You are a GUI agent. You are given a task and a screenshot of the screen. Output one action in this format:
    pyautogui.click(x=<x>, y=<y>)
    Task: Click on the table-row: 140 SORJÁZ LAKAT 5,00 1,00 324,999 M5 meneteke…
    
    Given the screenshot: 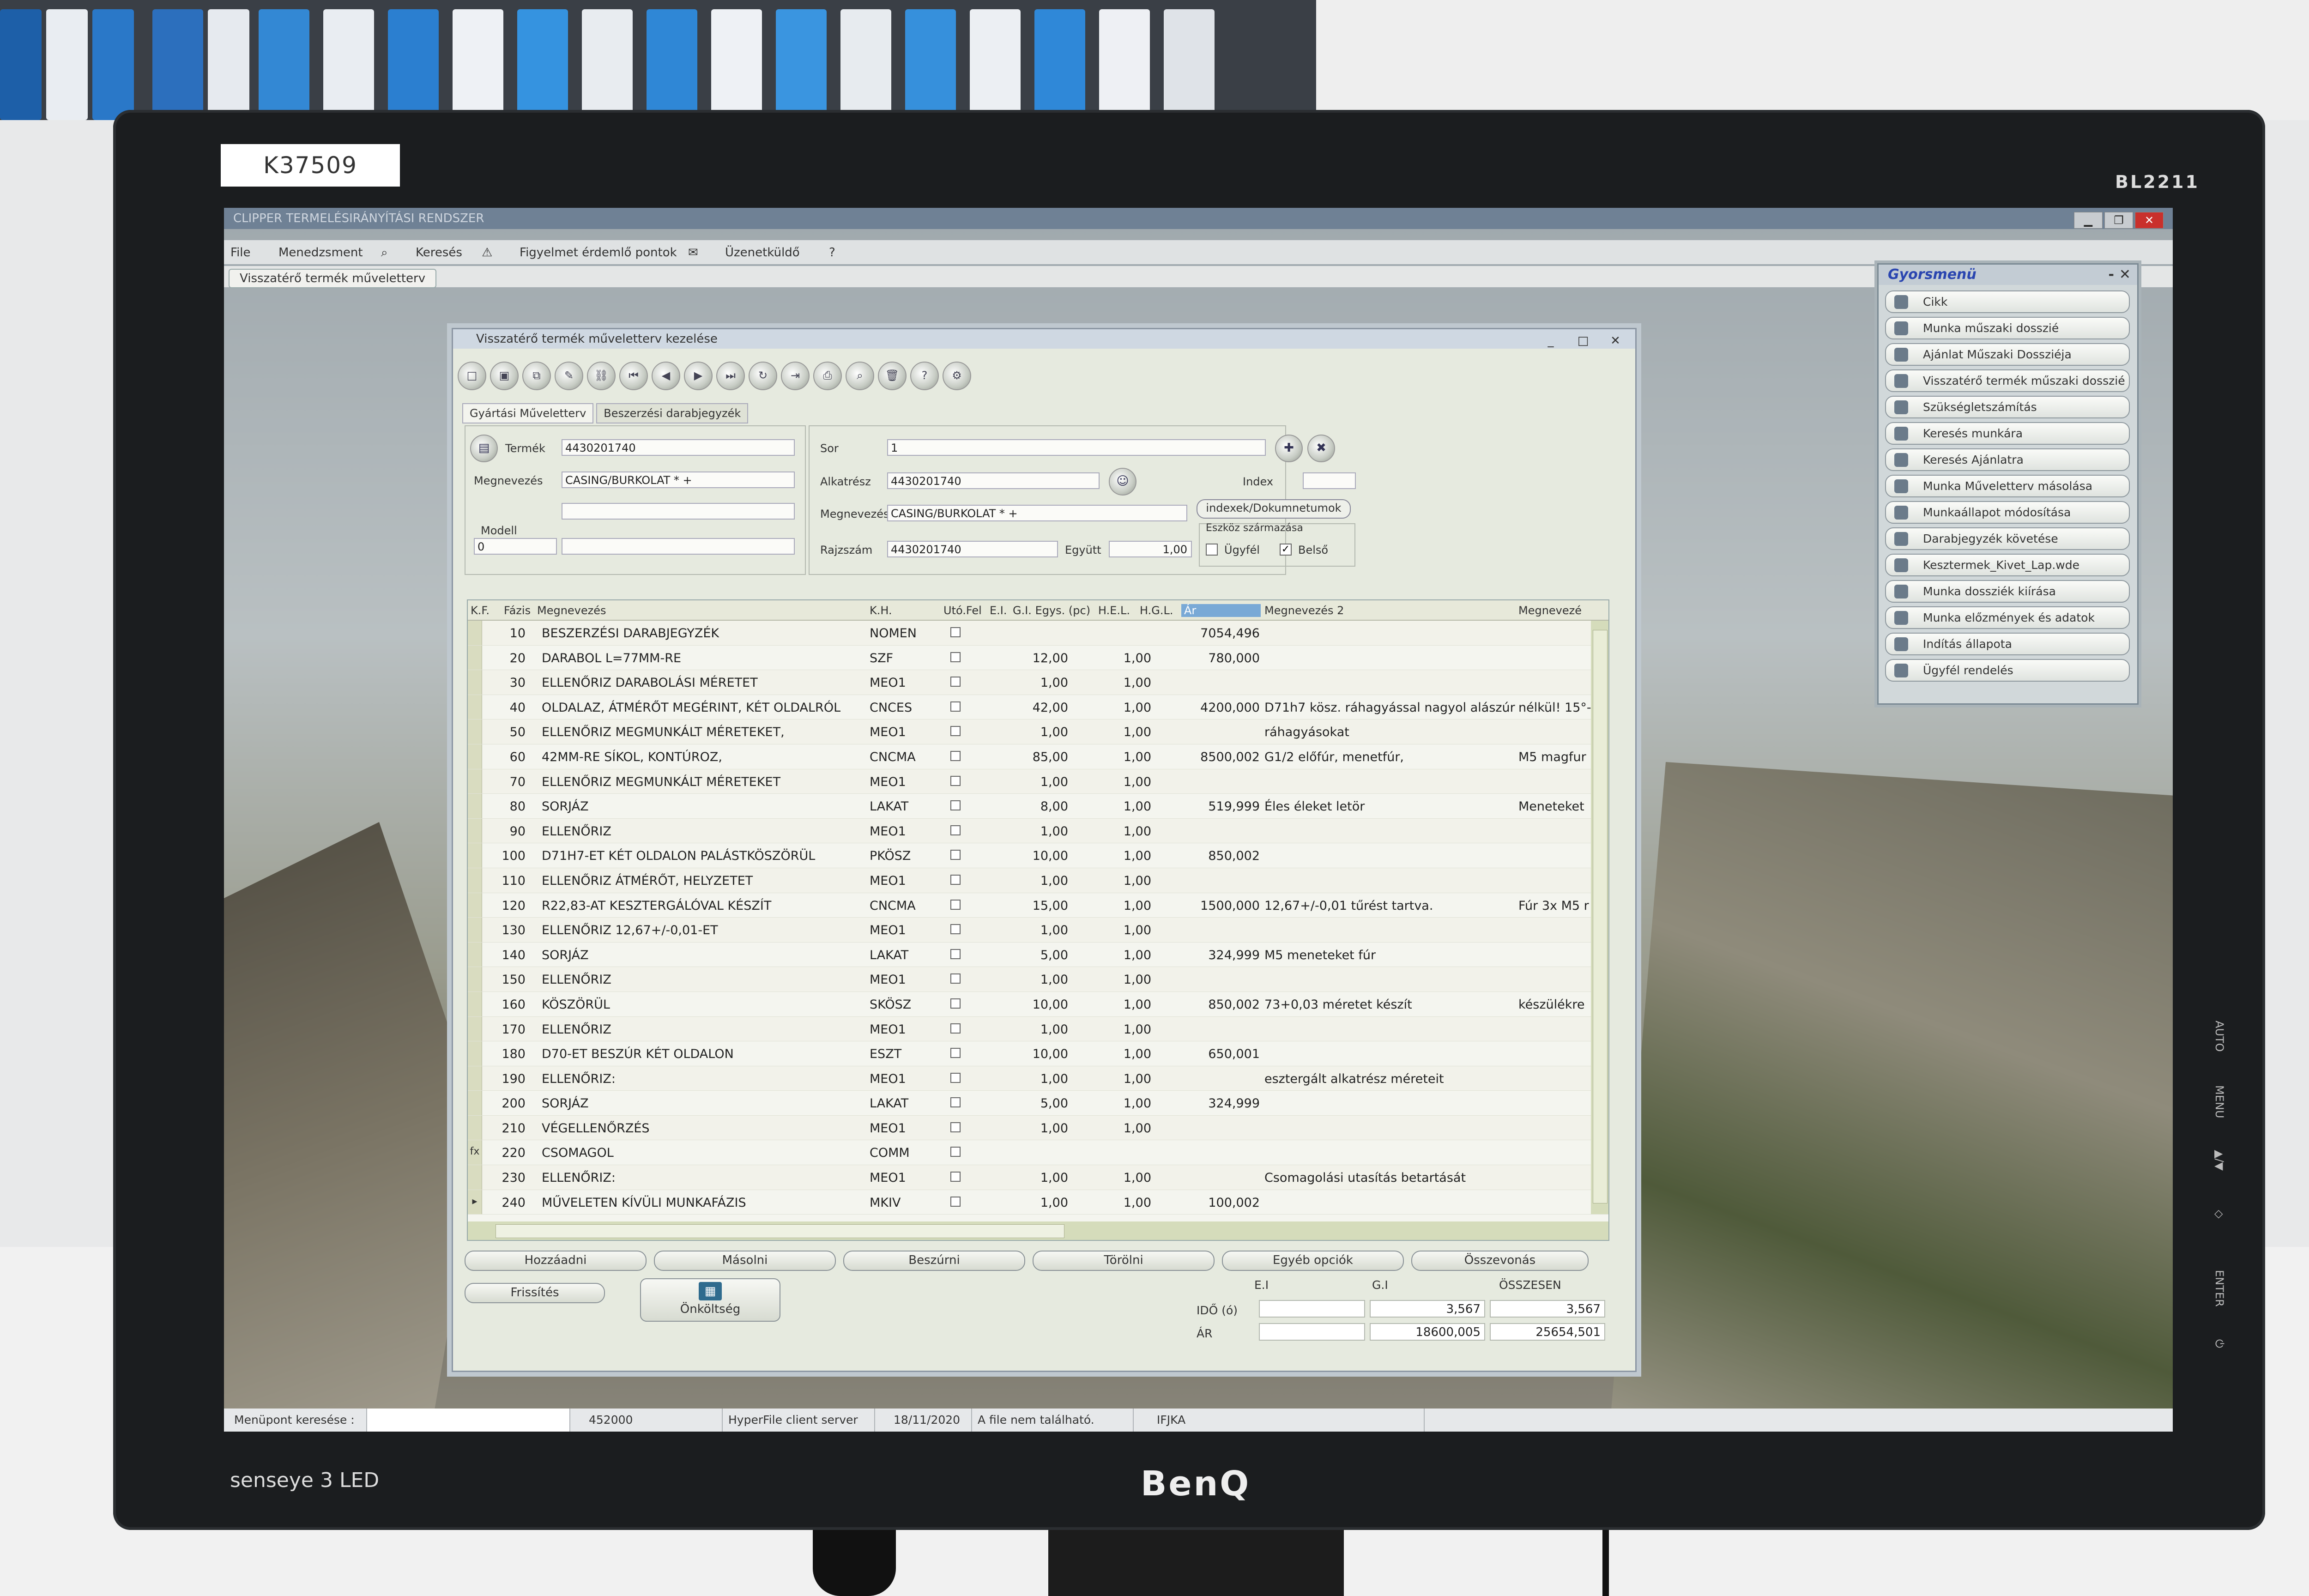 What is the action you would take?
    pyautogui.click(x=1038, y=954)
    